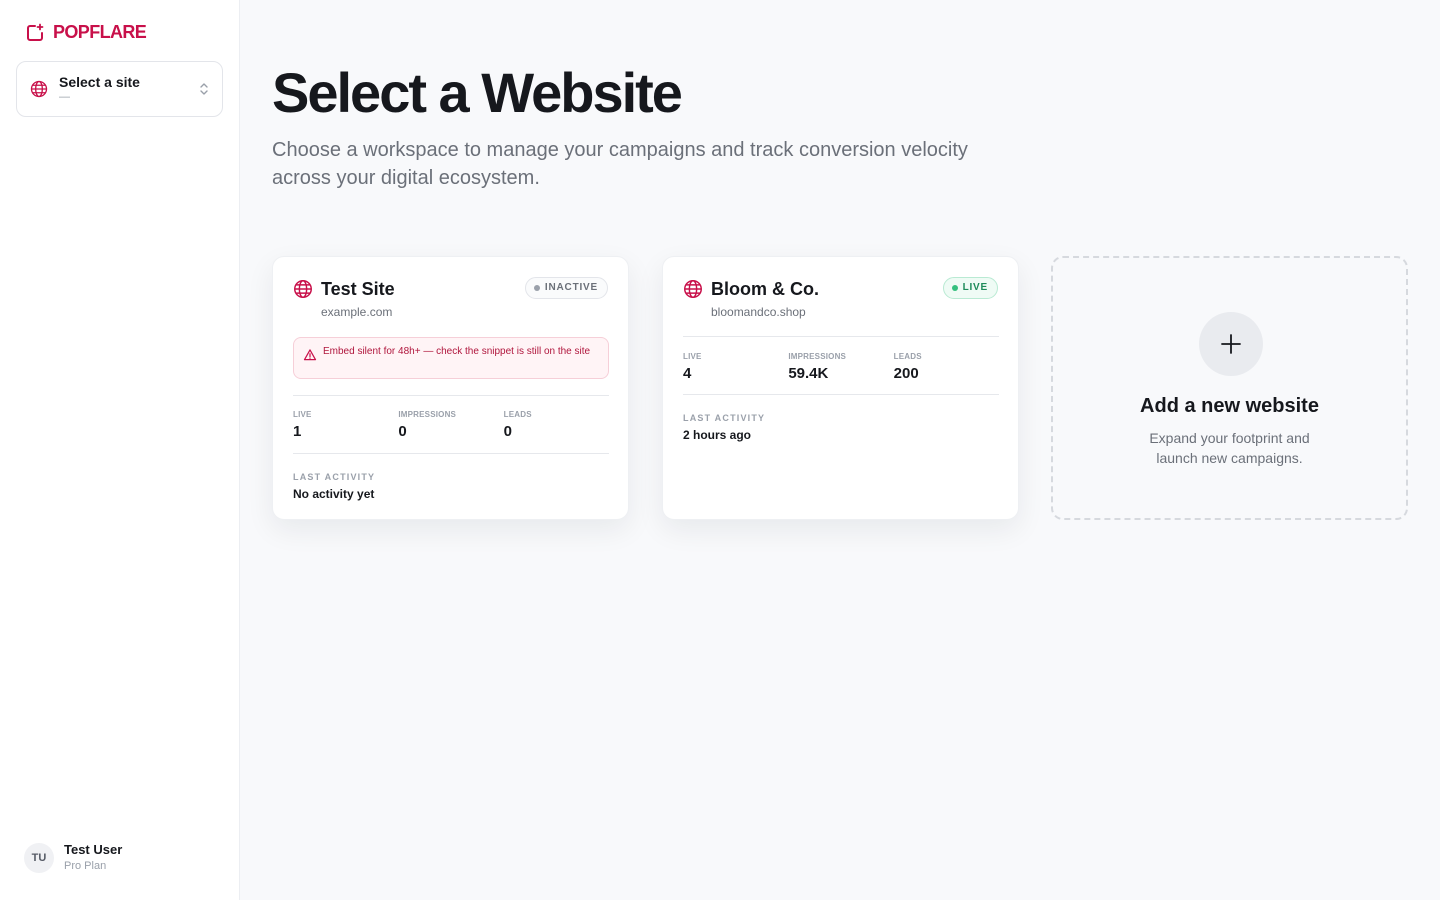 The width and height of the screenshot is (1440, 900). Describe the element at coordinates (85, 866) in the screenshot. I see `user-plan: Pro Plan` at that location.